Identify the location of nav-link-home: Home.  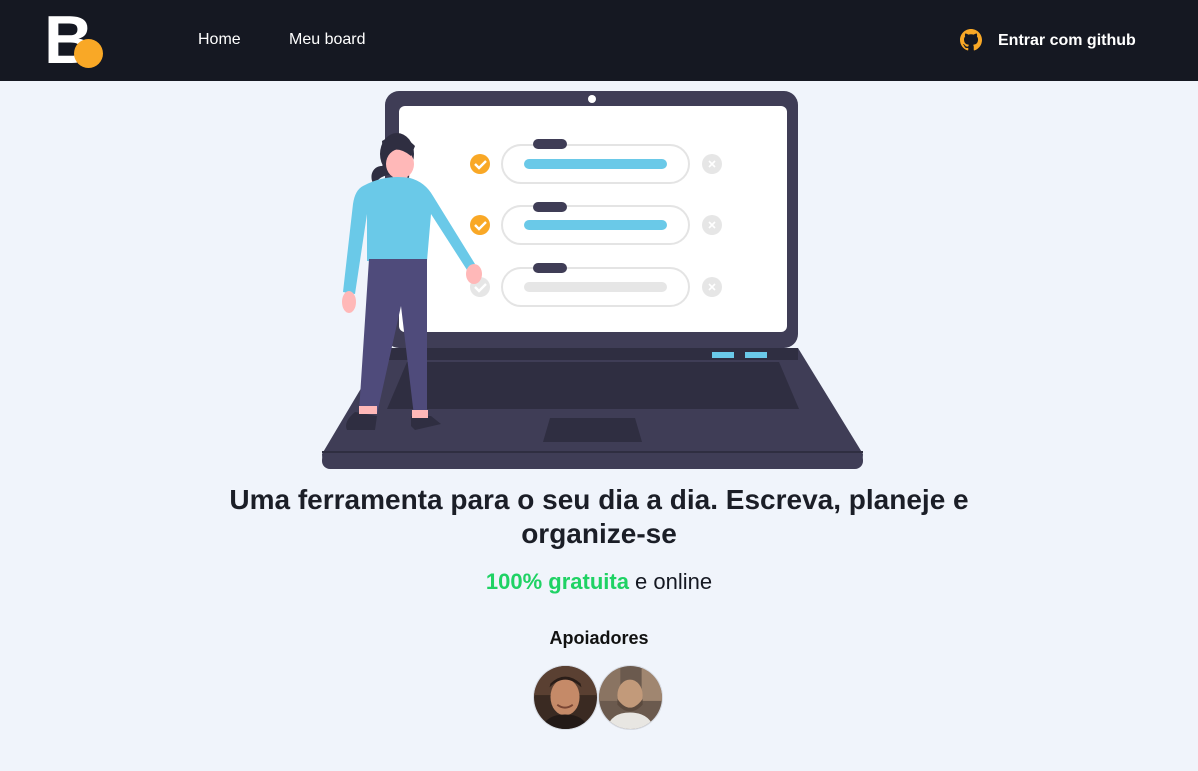
(219, 40).